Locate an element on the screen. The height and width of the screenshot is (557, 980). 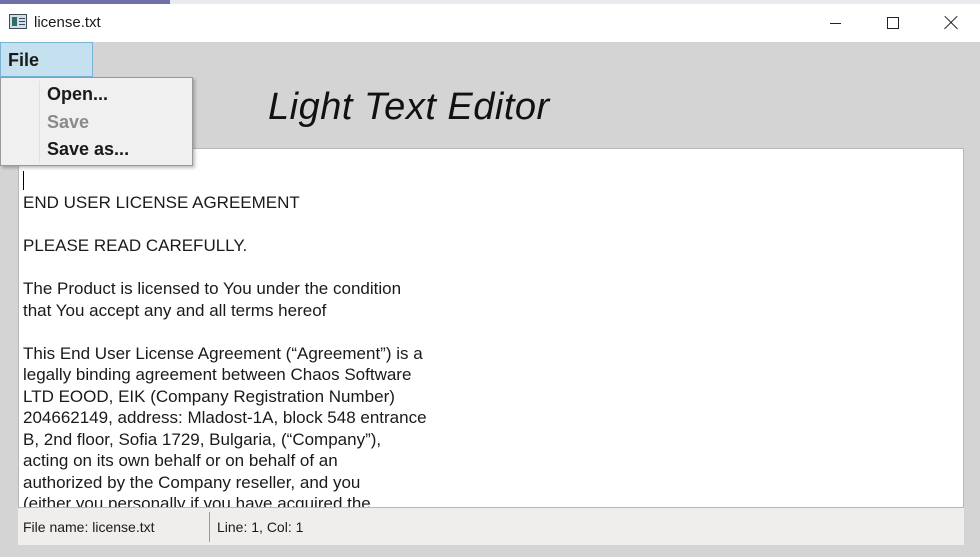
close-button is located at coordinates (951, 23).